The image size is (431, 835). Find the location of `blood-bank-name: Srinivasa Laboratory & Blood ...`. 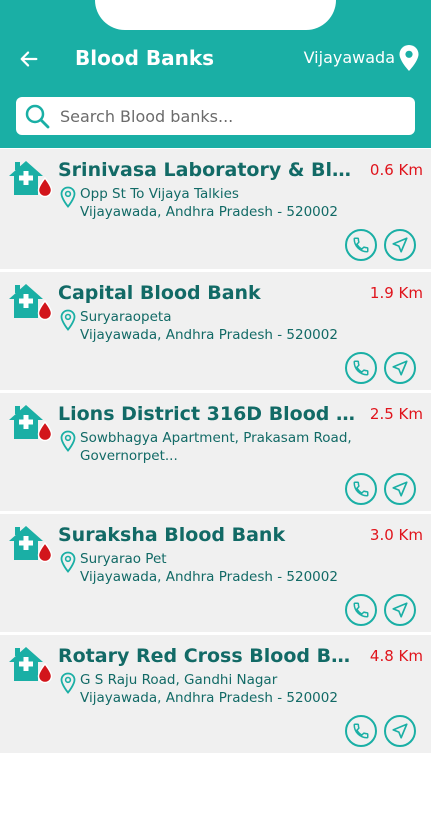

blood-bank-name: Srinivasa Laboratory & Blood ... is located at coordinates (208, 170).